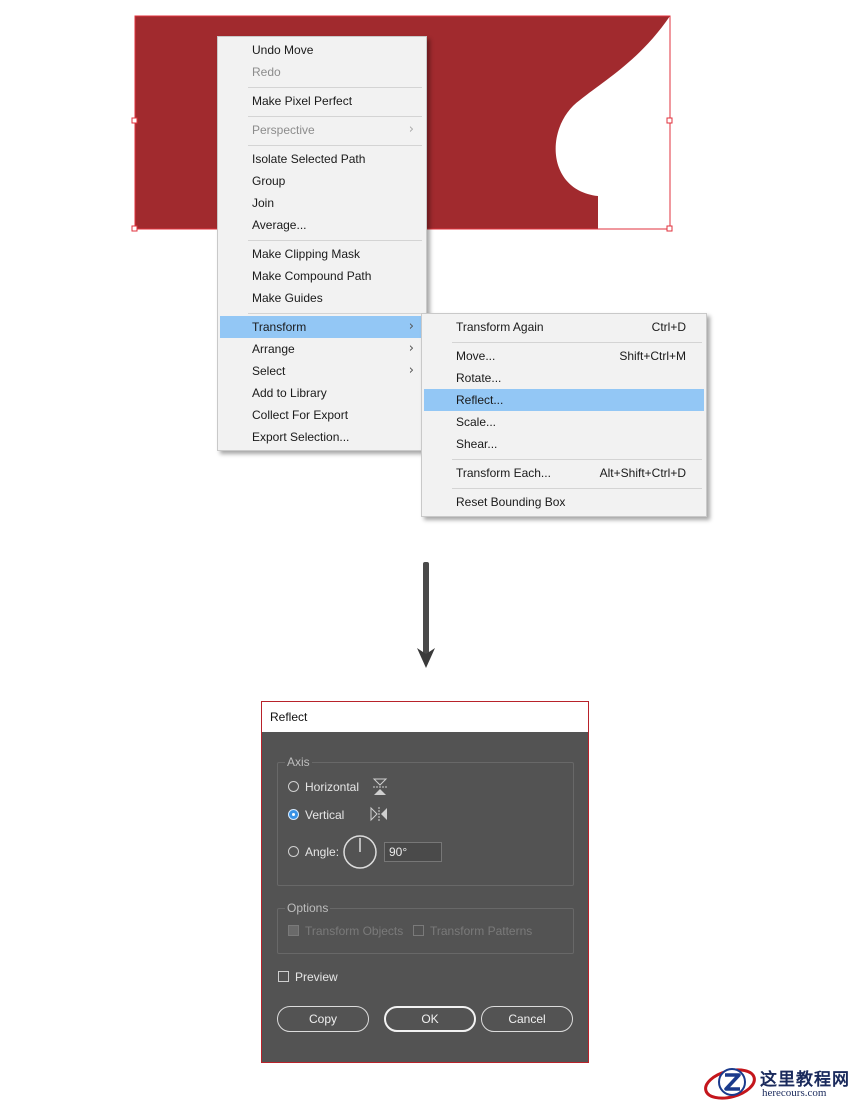 The image size is (850, 1105). Describe the element at coordinates (380, 786) in the screenshot. I see `reflect-horizontal-icon` at that location.